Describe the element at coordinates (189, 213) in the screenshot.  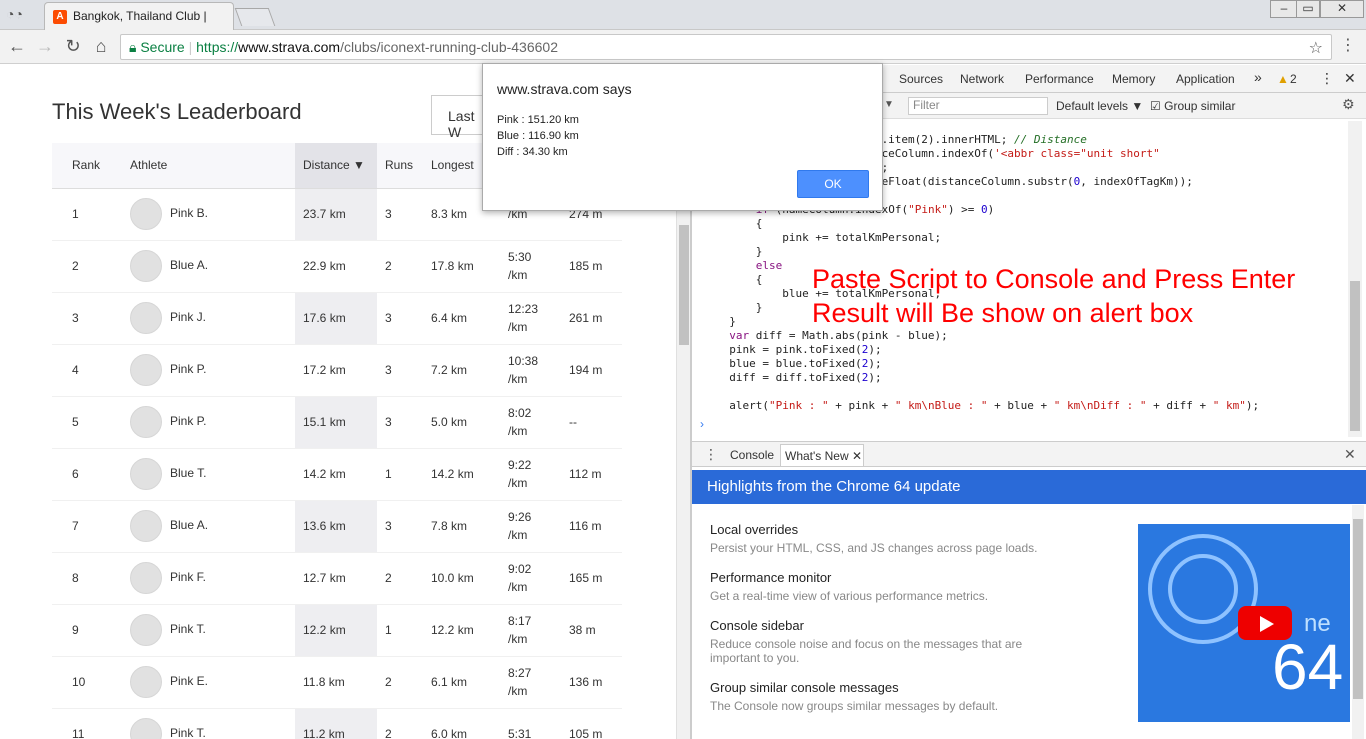
I see `athlete-name: Pink B.` at that location.